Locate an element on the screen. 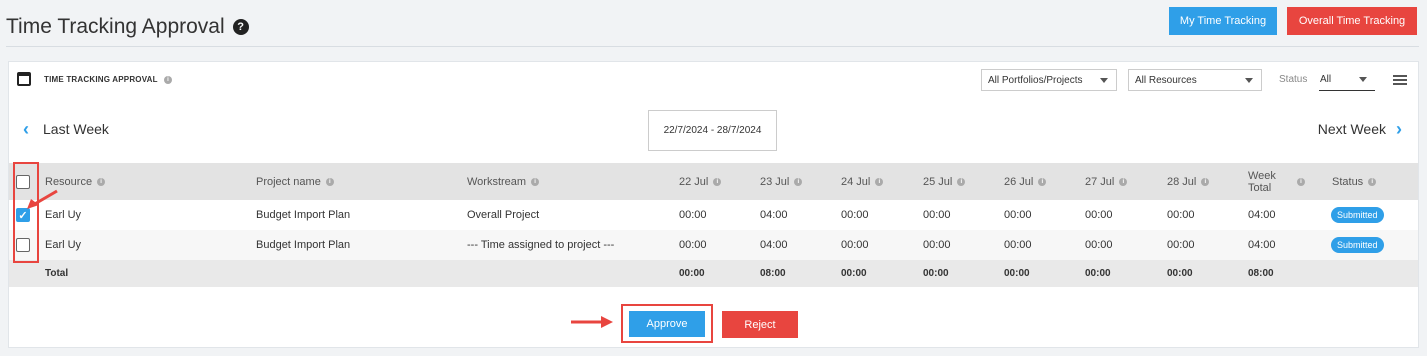  card-title-text: TIME TRACKING APPROVAL is located at coordinates (101, 79).